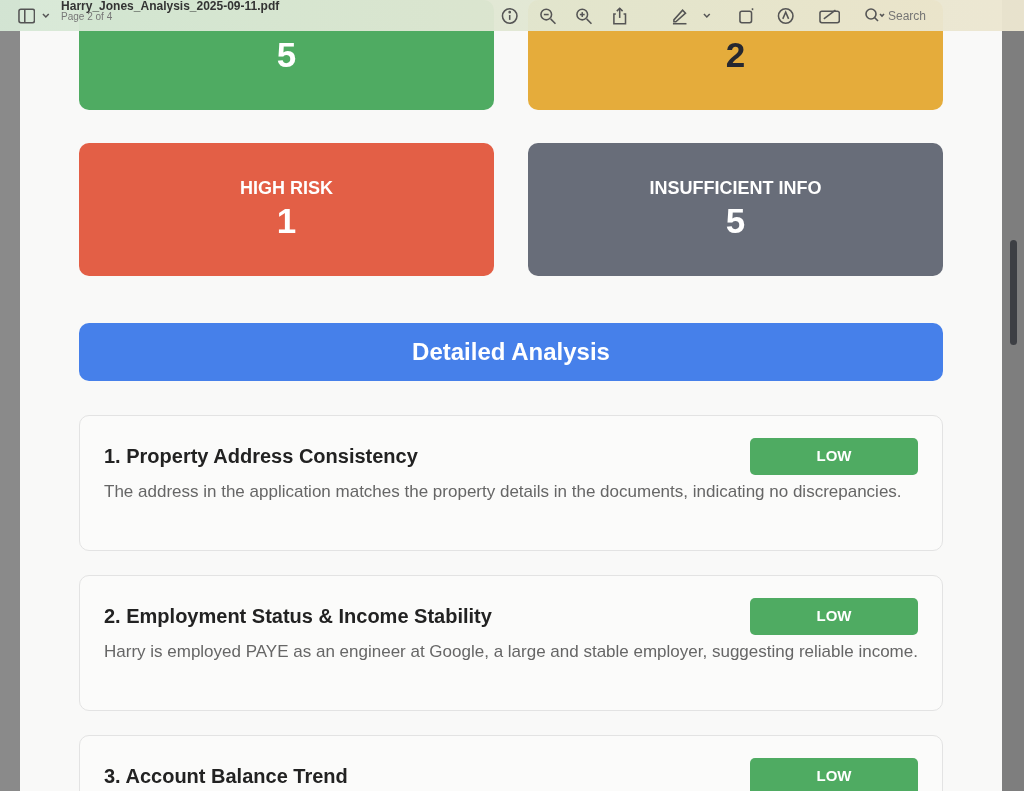  I want to click on pen-icon, so click(679, 15).